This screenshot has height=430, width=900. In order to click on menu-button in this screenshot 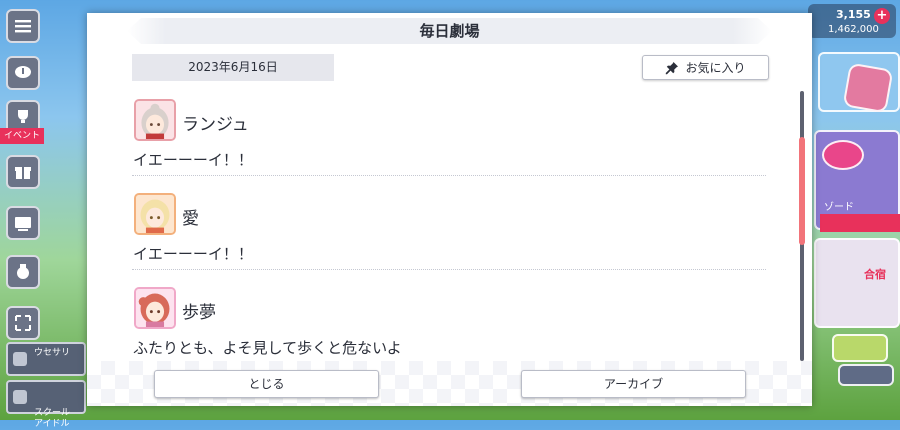, I will do `click(23, 26)`.